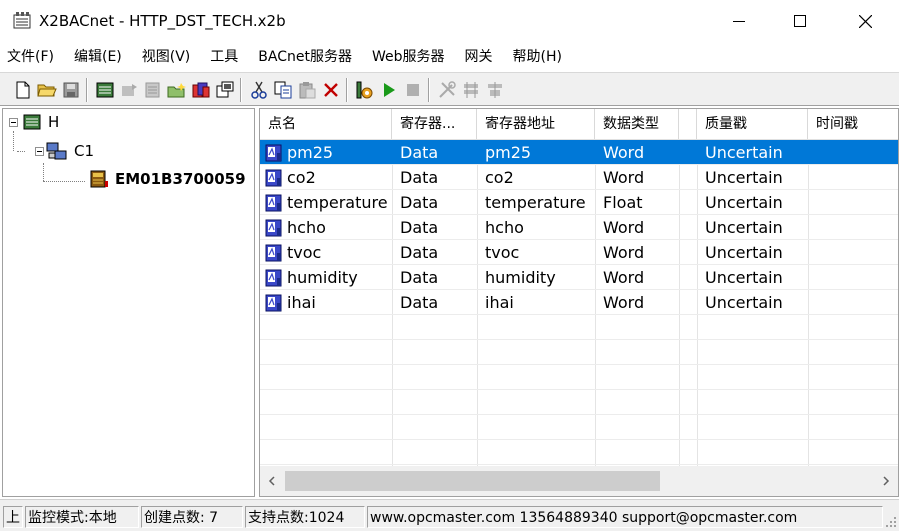 The width and height of the screenshot is (899, 531). Describe the element at coordinates (752, 124) in the screenshot. I see `column-header-quality: 质量戳` at that location.